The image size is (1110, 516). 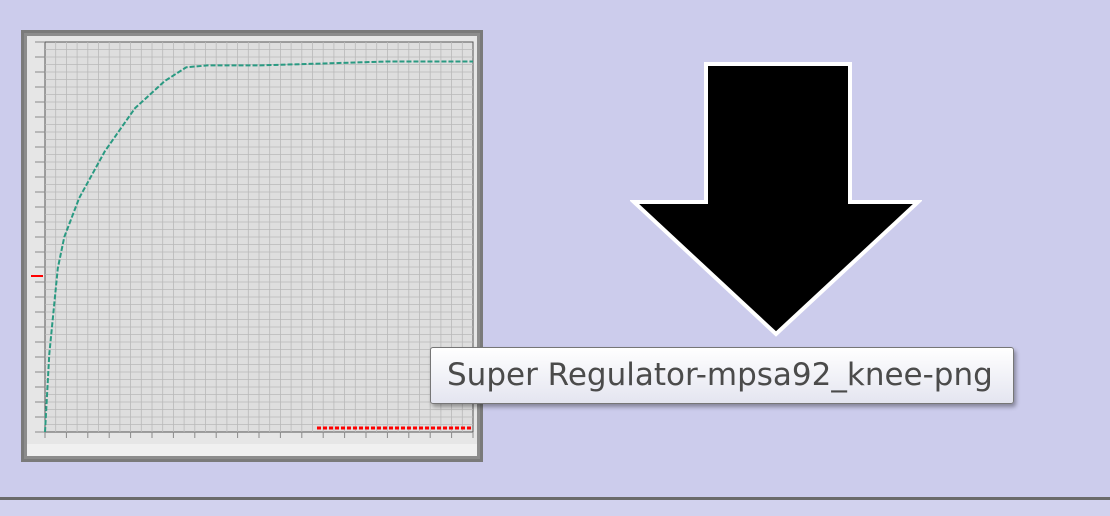 What do you see at coordinates (555, 508) in the screenshot?
I see `bottom-bar` at bounding box center [555, 508].